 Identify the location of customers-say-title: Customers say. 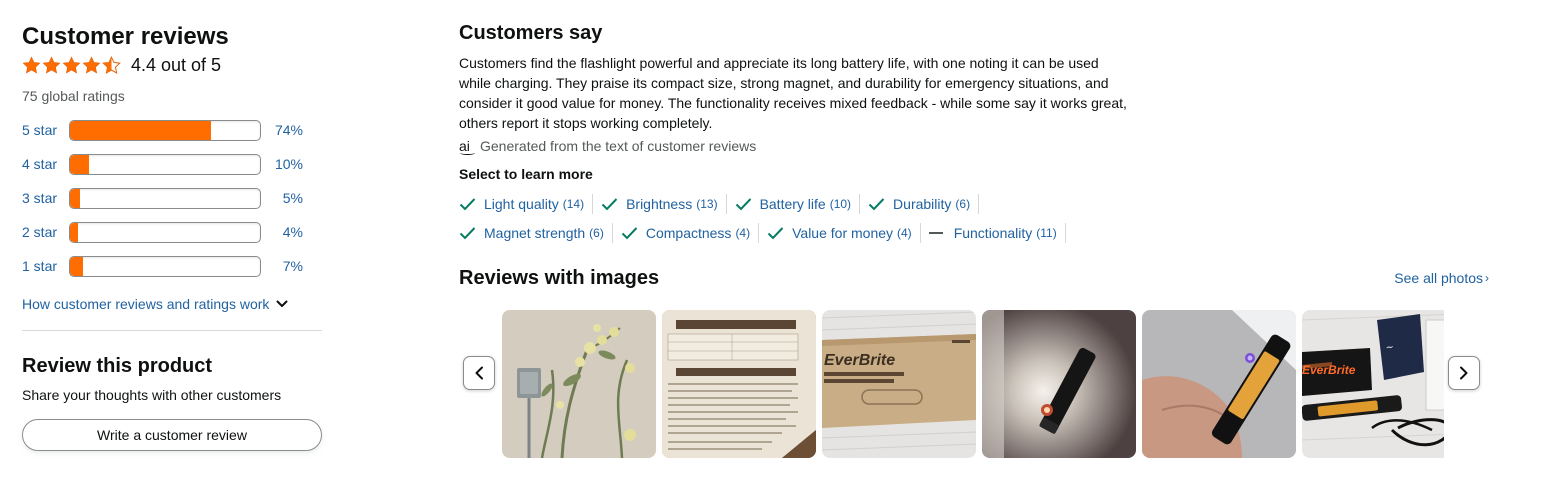
(531, 33).